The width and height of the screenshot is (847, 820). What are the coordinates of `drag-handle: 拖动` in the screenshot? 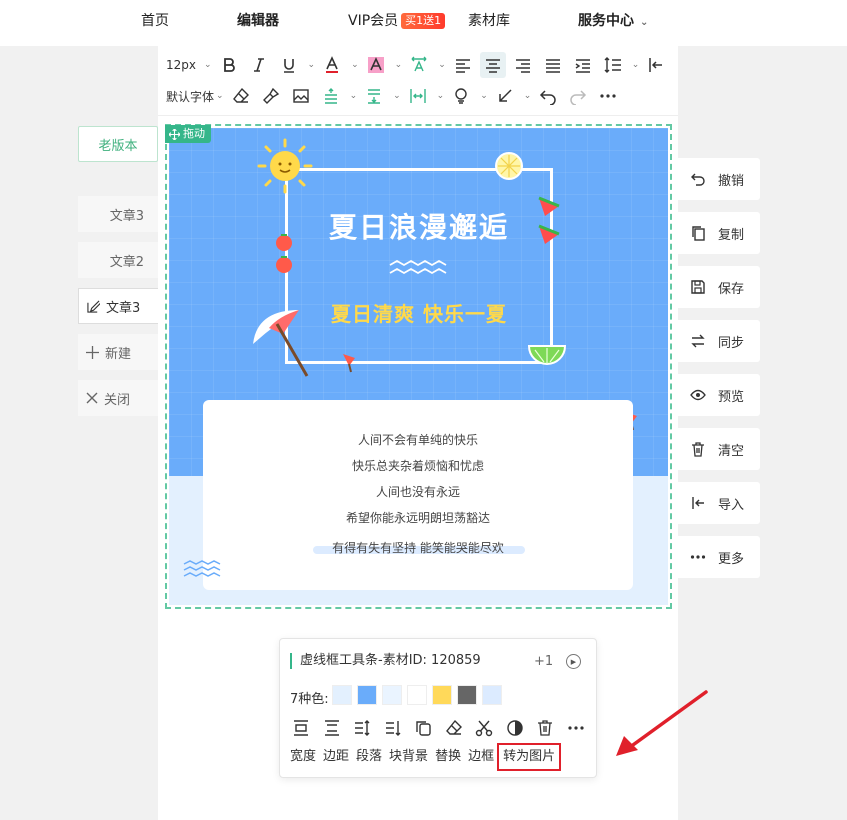 It's located at (188, 134).